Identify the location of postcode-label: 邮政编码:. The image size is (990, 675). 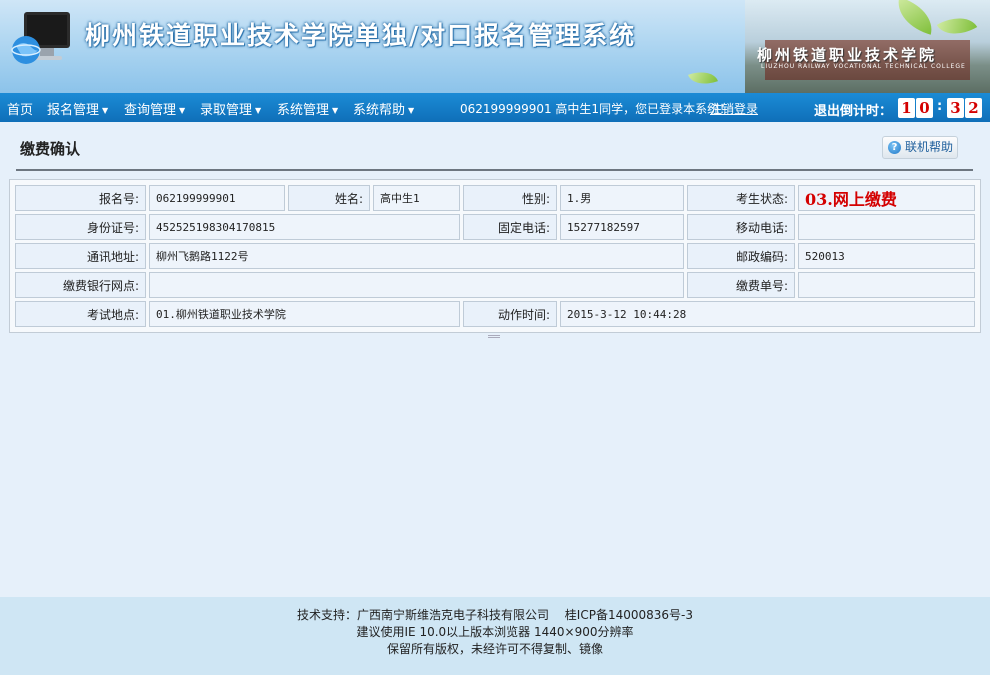
(741, 256).